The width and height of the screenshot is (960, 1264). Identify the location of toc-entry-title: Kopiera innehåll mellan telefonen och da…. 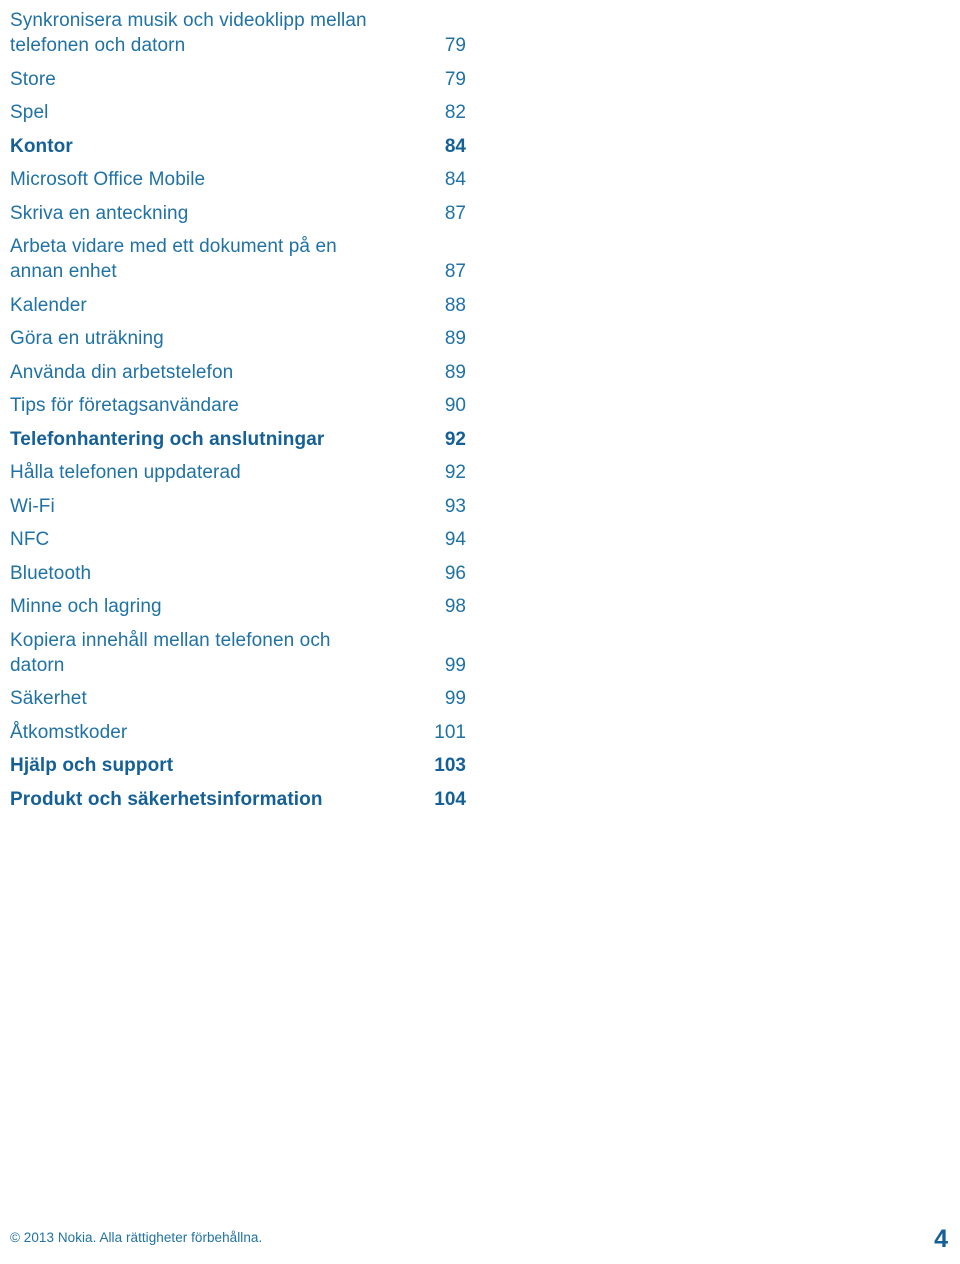
(170, 652).